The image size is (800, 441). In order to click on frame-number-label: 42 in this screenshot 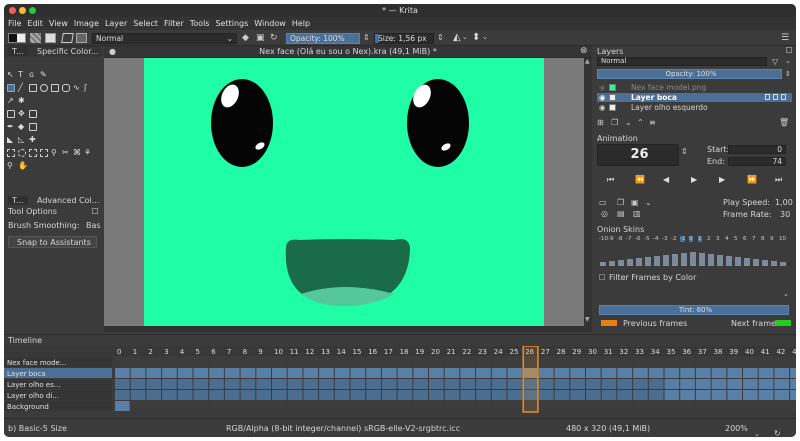, I will do `click(780, 352)`.